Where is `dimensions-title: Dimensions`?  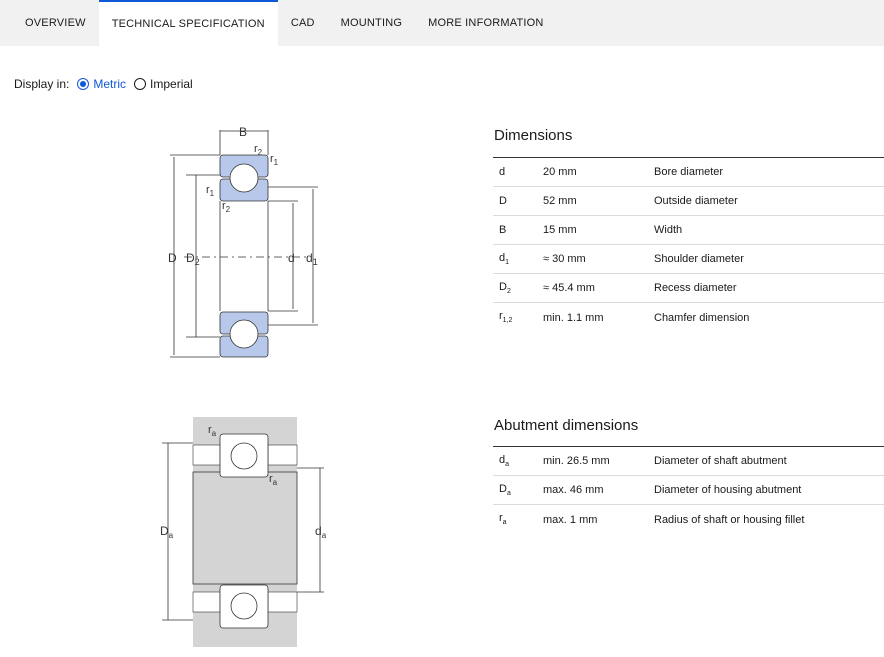 dimensions-title: Dimensions is located at coordinates (533, 135).